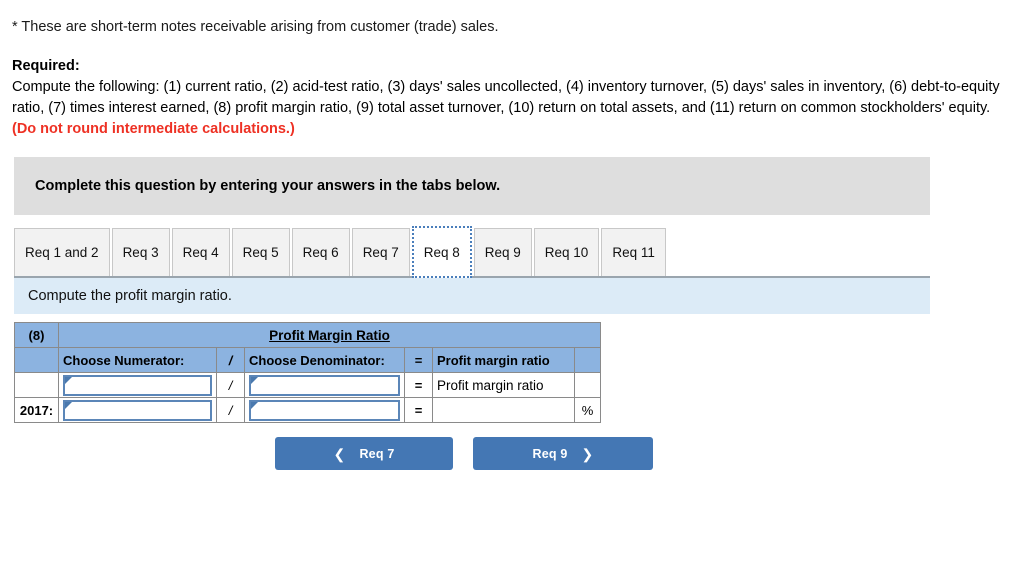  What do you see at coordinates (137, 360) in the screenshot?
I see `header-numerator: Choose Numerator:` at bounding box center [137, 360].